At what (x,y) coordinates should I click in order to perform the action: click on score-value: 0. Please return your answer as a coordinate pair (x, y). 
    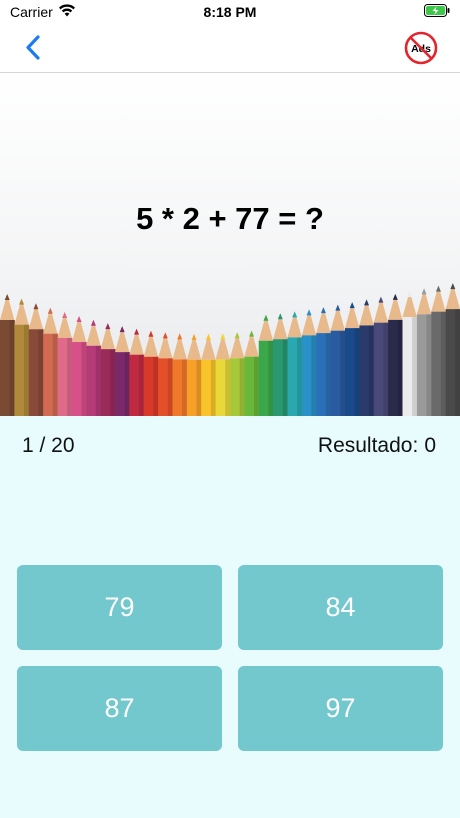
    Looking at the image, I should click on (430, 445).